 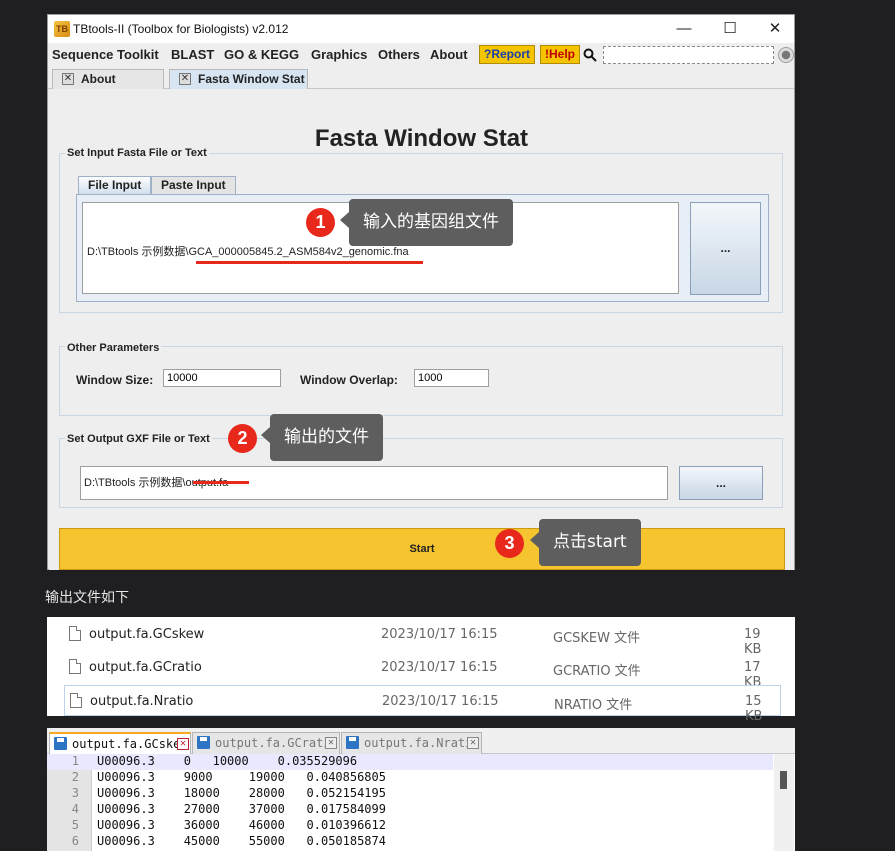 I want to click on menu-graphics: Graphics, so click(x=339, y=54).